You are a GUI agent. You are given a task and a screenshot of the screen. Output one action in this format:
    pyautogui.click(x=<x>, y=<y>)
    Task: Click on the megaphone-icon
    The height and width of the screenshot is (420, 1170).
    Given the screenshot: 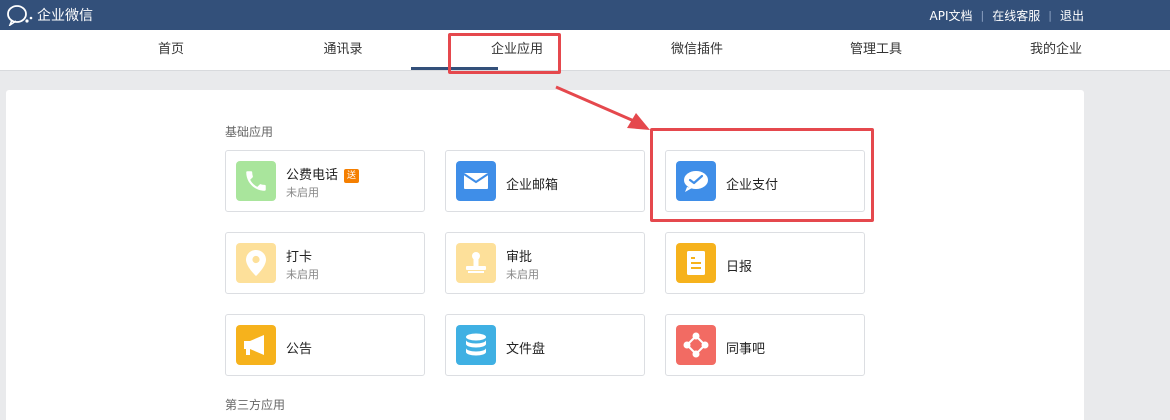 What is the action you would take?
    pyautogui.click(x=256, y=345)
    